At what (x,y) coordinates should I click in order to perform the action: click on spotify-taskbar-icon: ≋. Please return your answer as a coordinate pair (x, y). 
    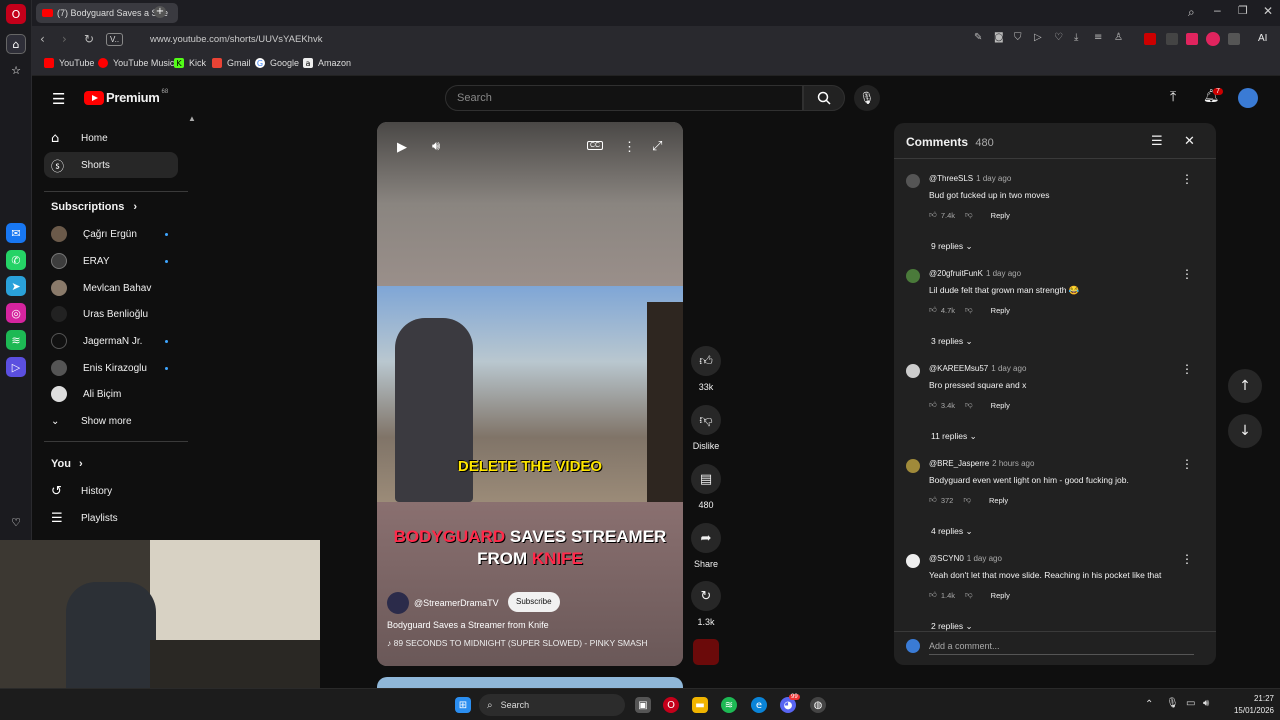
    Looking at the image, I should click on (729, 705).